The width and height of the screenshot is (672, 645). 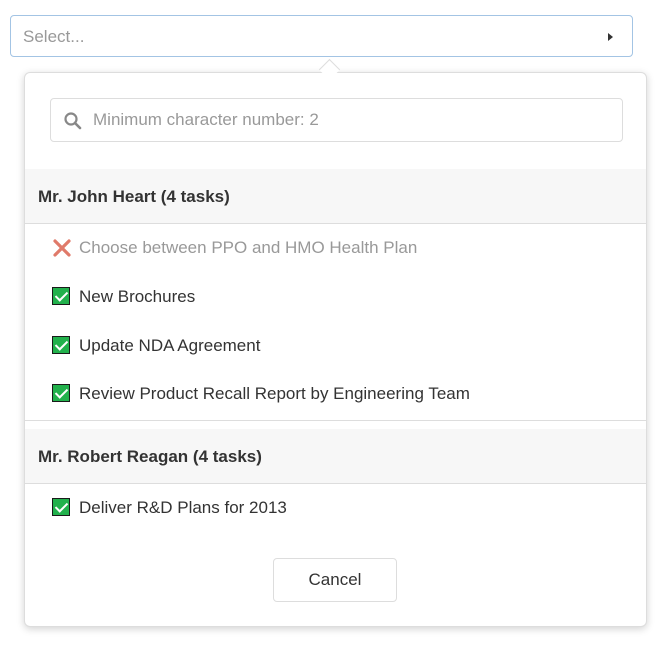 What do you see at coordinates (335, 456) in the screenshot?
I see `group-header-robert-reagan: Mr. Robert Reagan (4 tasks)` at bounding box center [335, 456].